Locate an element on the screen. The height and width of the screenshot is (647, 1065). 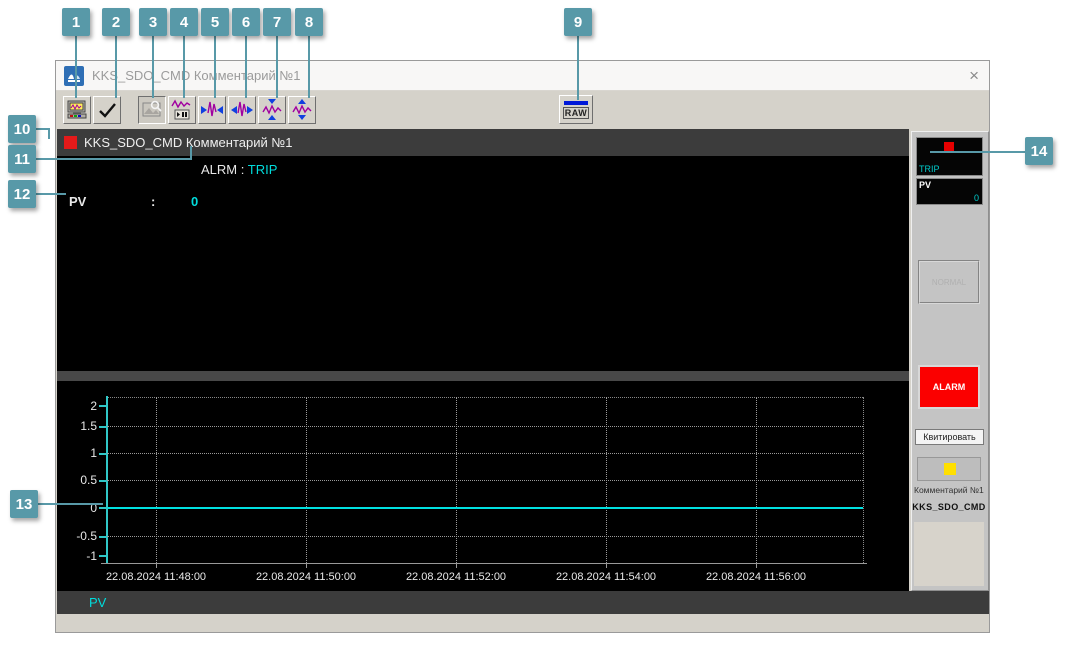
callout-10: 10 is located at coordinates (22, 129).